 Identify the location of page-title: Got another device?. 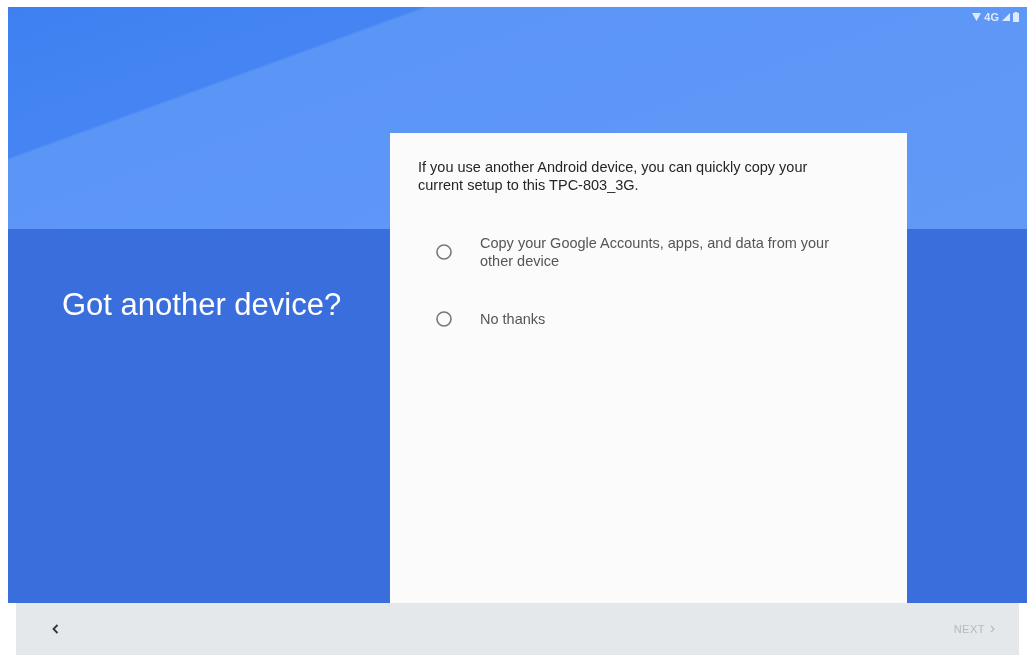
(201, 304).